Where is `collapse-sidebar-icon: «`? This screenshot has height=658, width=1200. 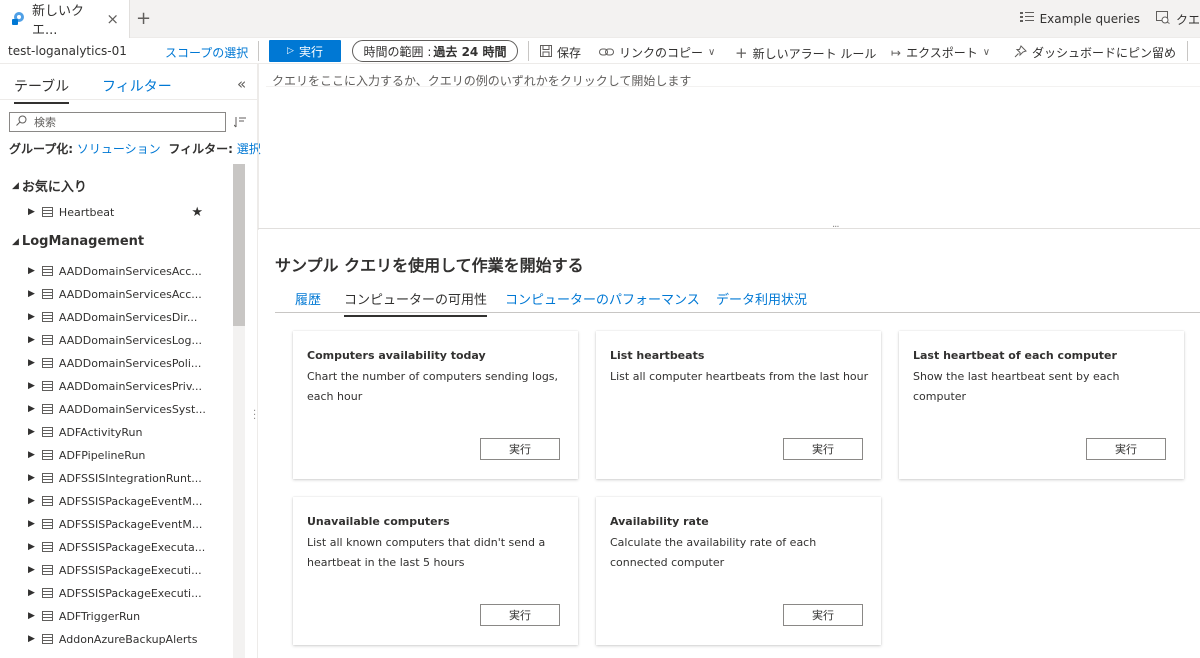 collapse-sidebar-icon: « is located at coordinates (241, 84).